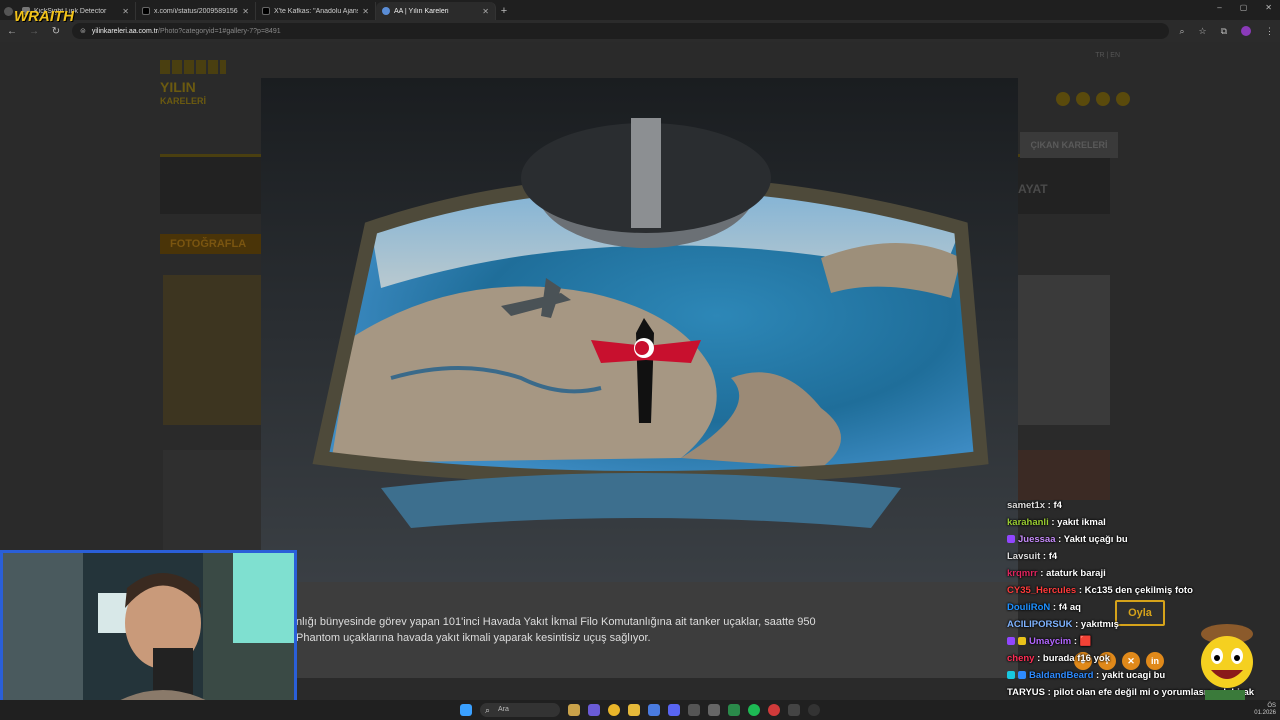 The height and width of the screenshot is (720, 1280). I want to click on mod-badge-icon, so click(1011, 675).